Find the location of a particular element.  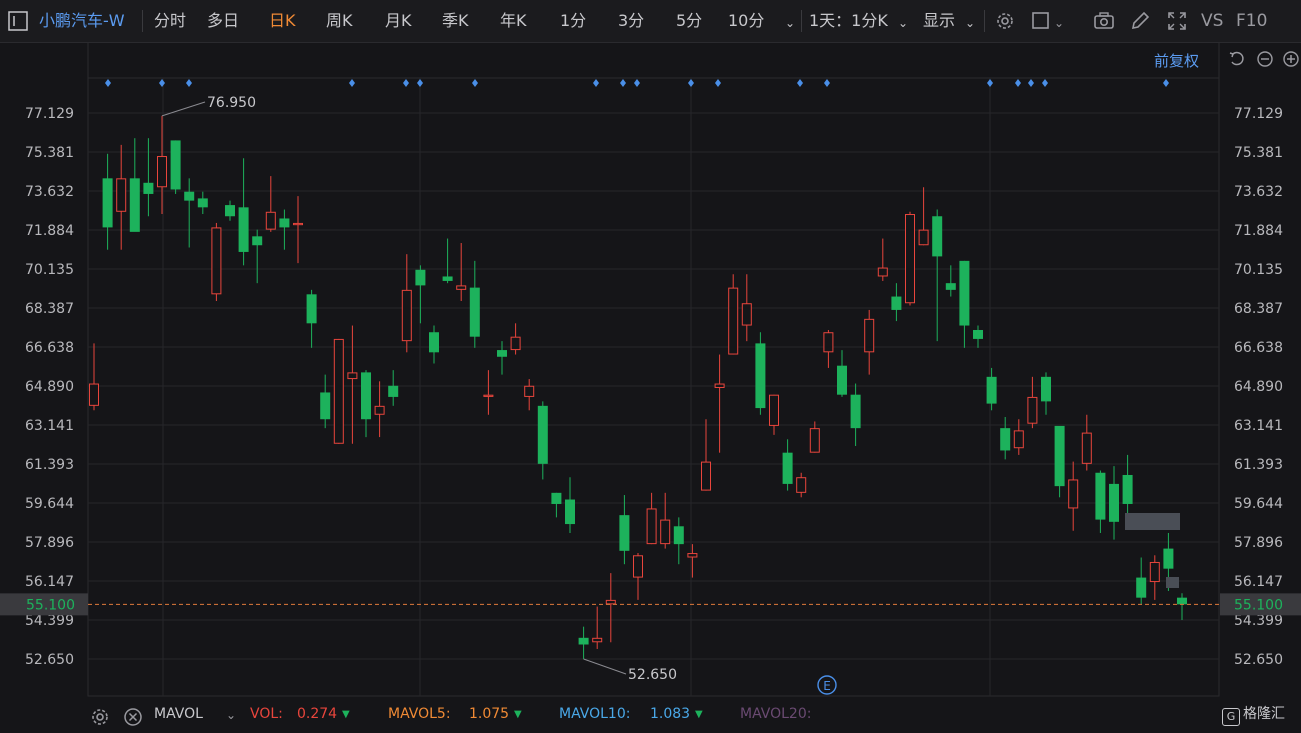

indicator-select: MAVOL is located at coordinates (178, 714).